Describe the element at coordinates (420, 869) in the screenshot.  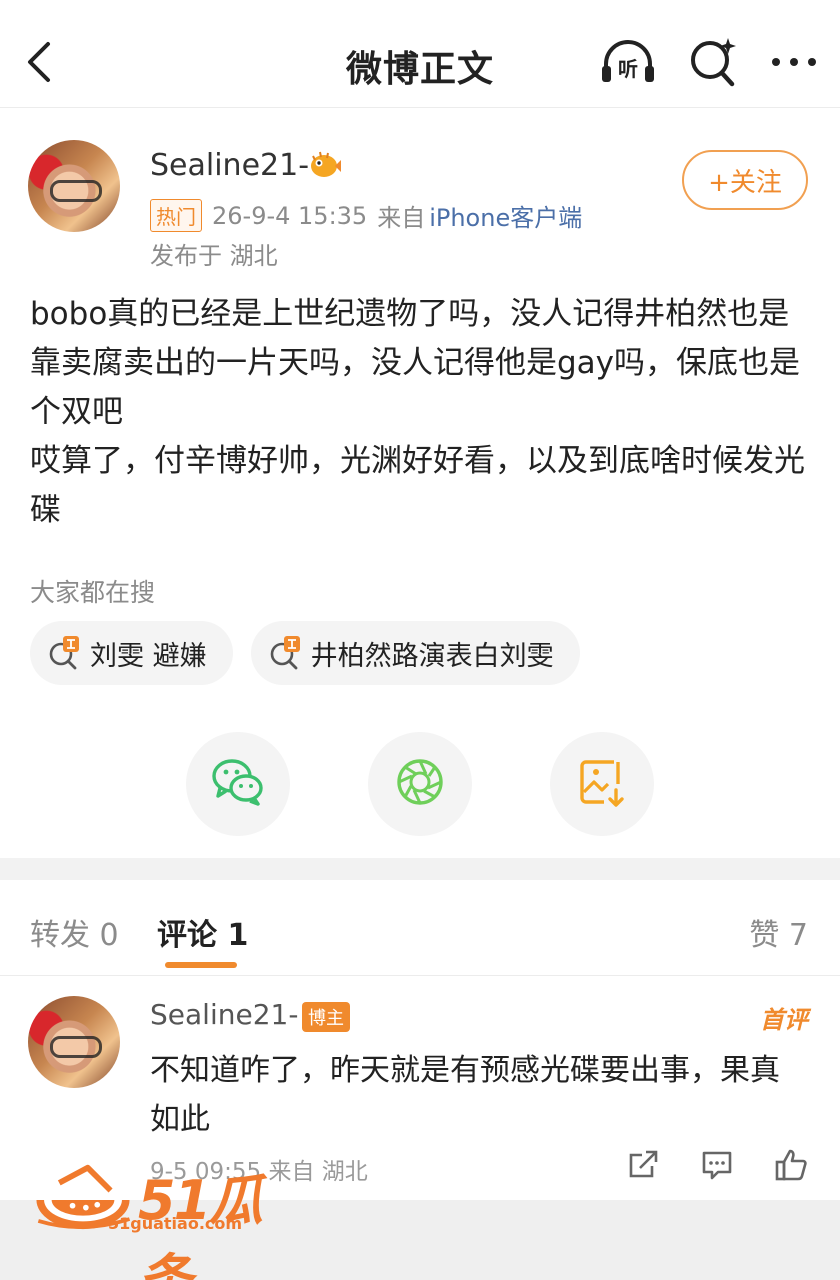
I see `section-divider` at that location.